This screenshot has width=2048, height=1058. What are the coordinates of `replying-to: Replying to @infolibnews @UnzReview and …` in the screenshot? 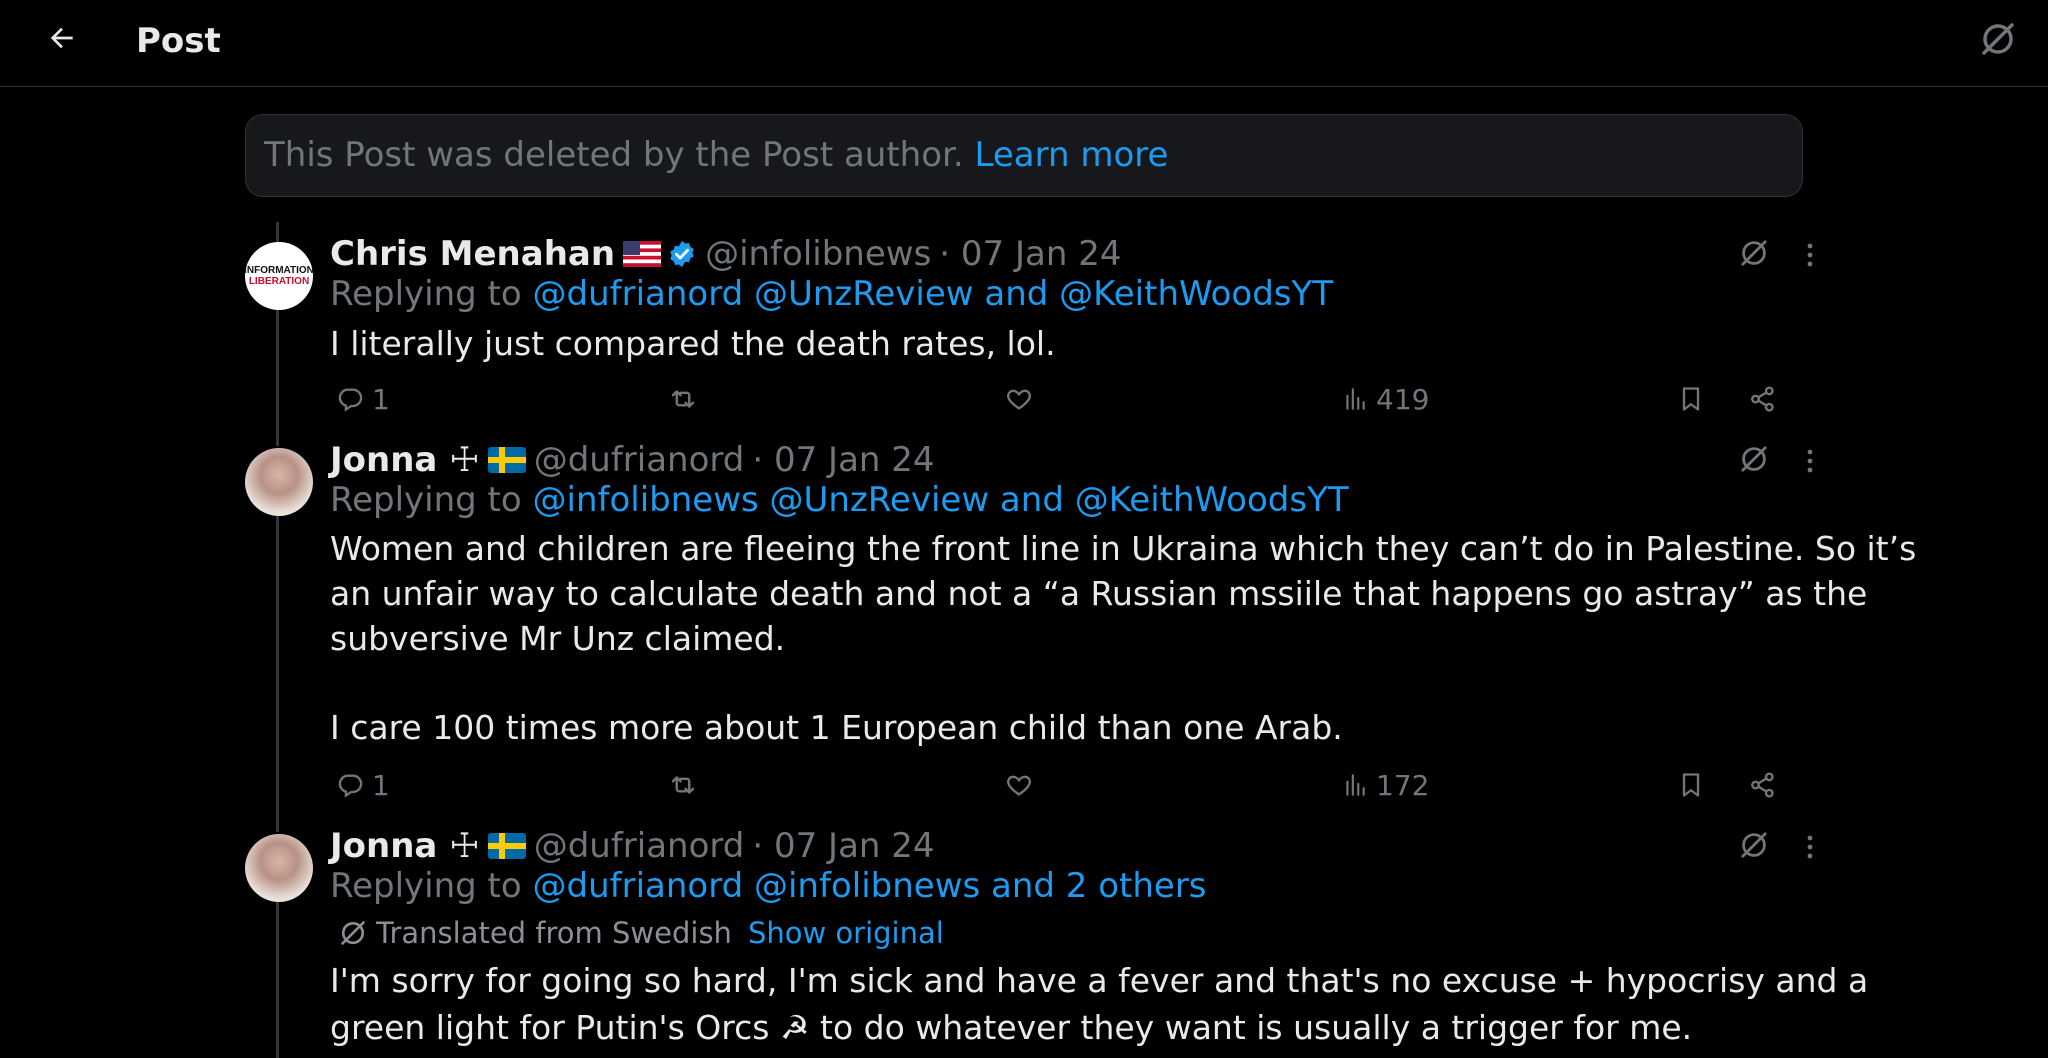 It's located at (839, 500).